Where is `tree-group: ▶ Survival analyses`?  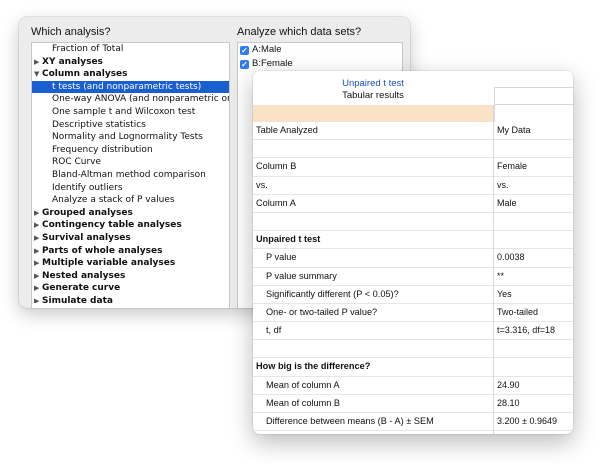 tree-group: ▶ Survival analyses is located at coordinates (130, 238).